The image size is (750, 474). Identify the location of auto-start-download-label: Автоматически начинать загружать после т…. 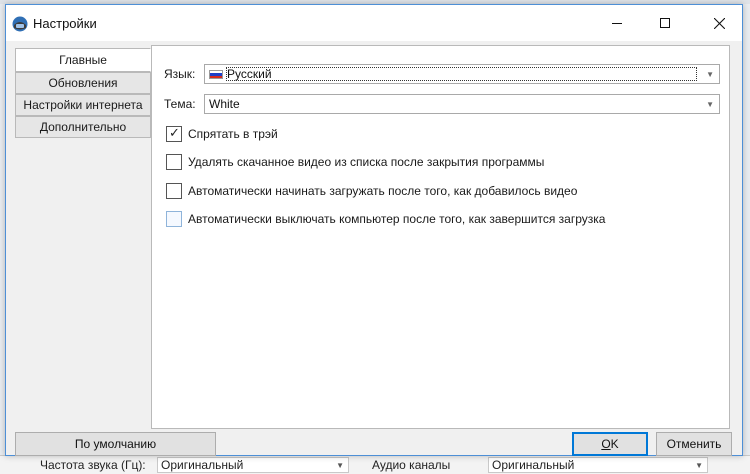
(383, 191).